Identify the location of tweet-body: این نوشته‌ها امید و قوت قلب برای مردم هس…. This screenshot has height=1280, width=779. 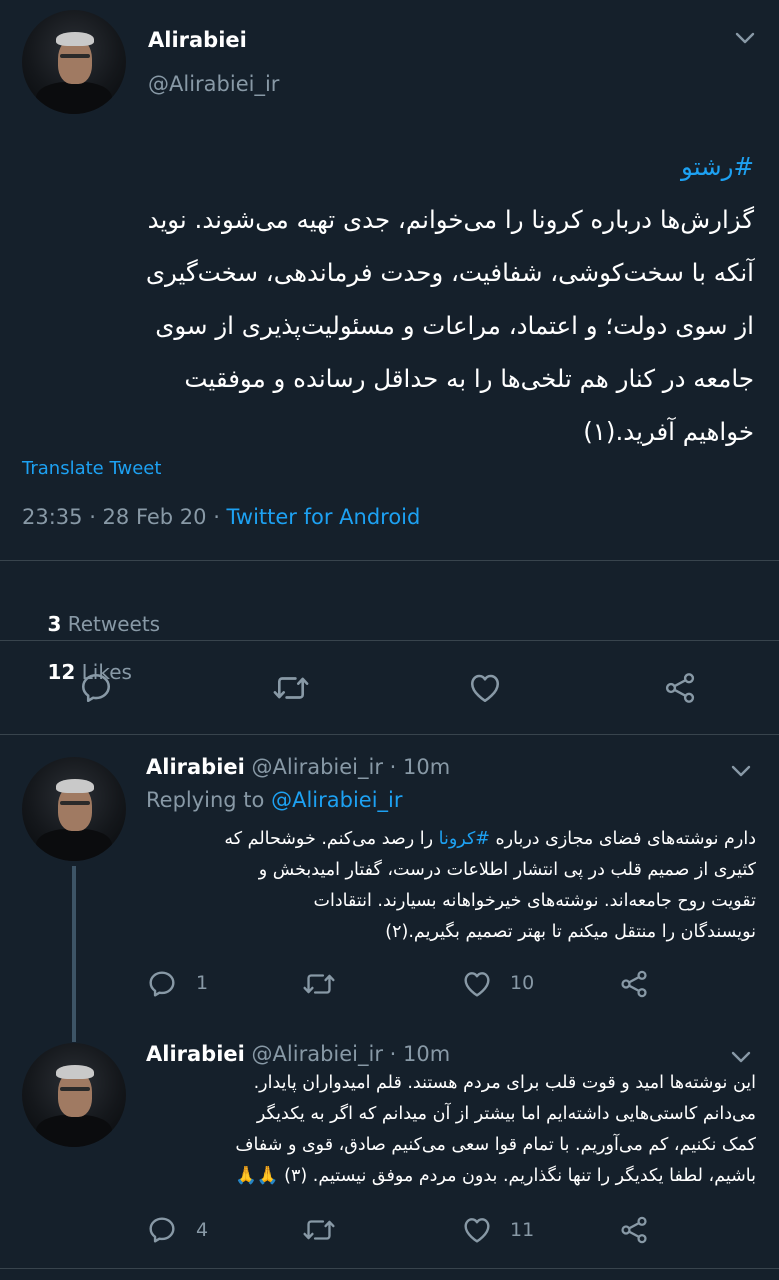
(451, 1130).